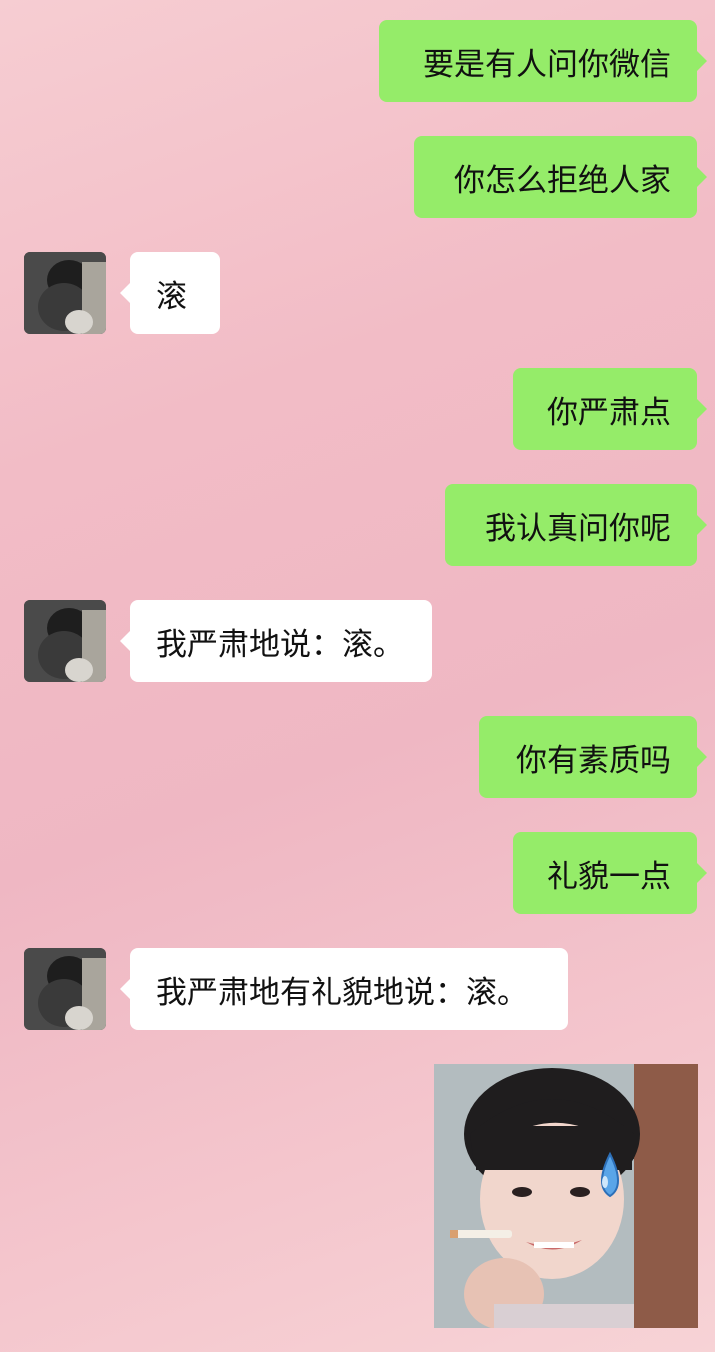 This screenshot has height=1352, width=715. I want to click on message-text: 我认真问你呢, so click(578, 528).